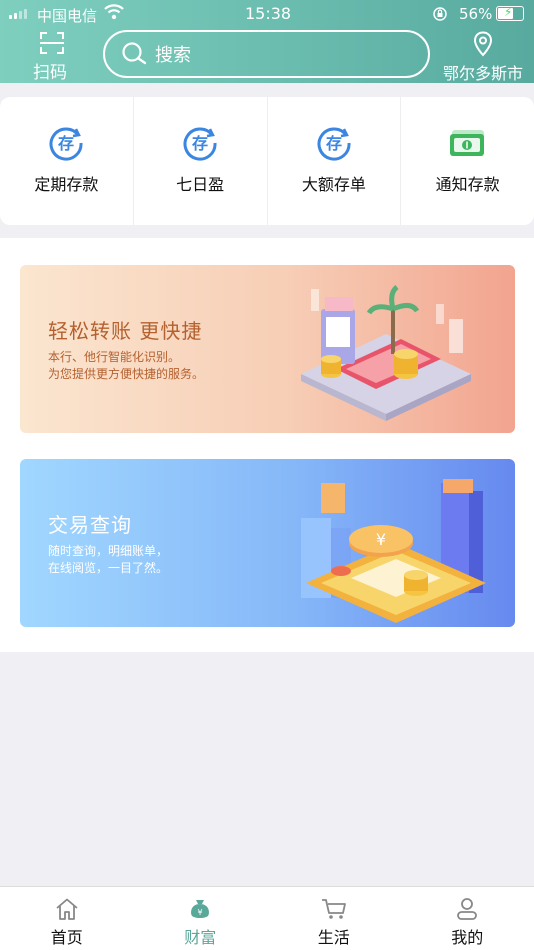 This screenshot has width=534, height=950. I want to click on banner-subtitle: 本行、他行智能化识别。 为您提供更方便快捷的服务。, so click(126, 366).